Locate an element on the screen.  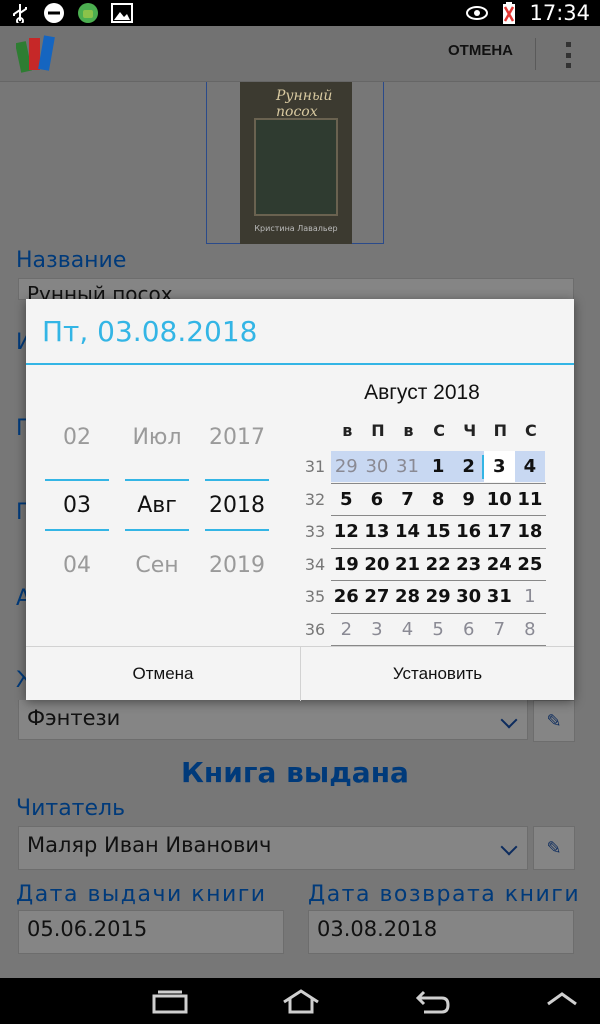
reader-select: Маляр Иван Иванович is located at coordinates (273, 848).